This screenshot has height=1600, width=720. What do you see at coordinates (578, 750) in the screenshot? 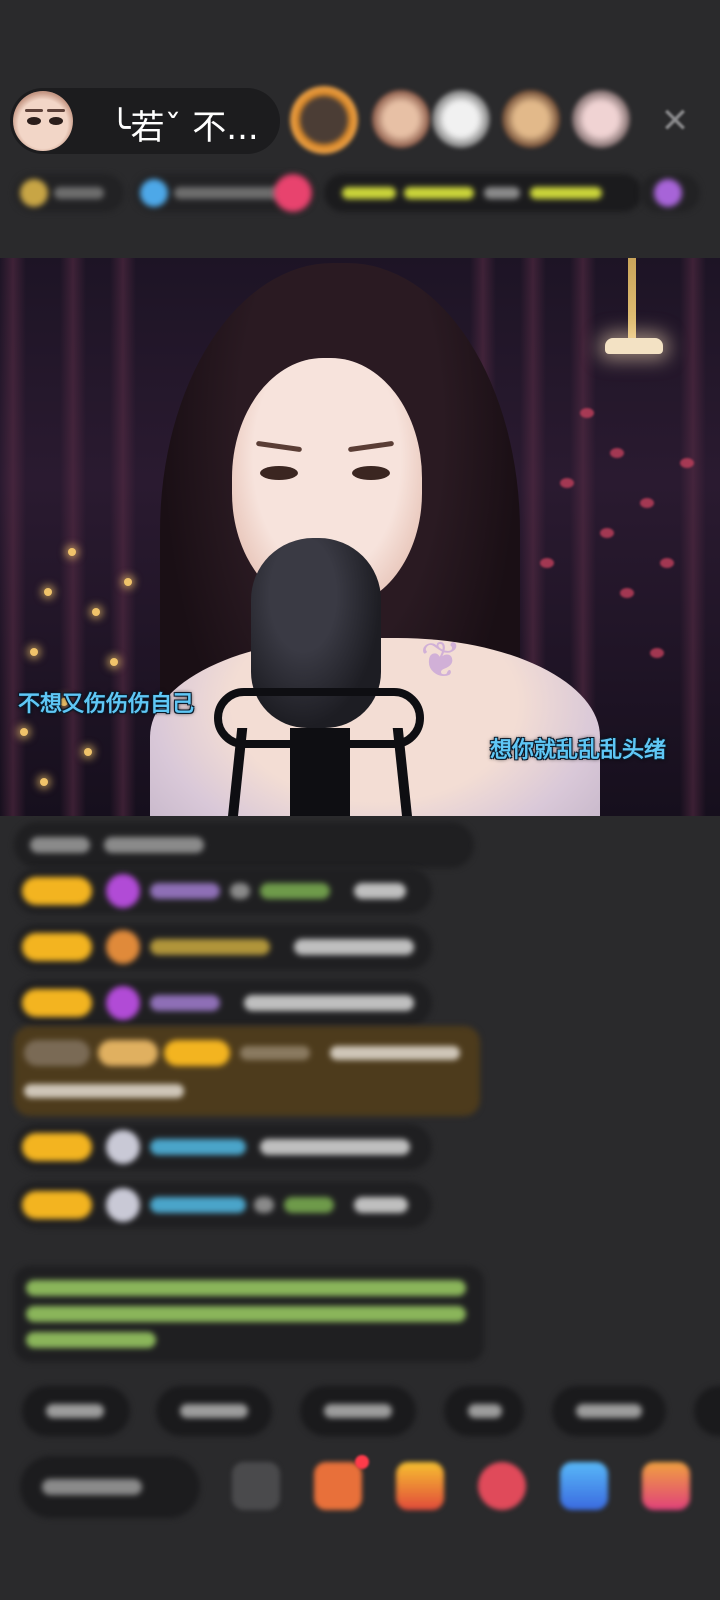
I see `lyric-line-right: 想你就乱乱乱头绪` at bounding box center [578, 750].